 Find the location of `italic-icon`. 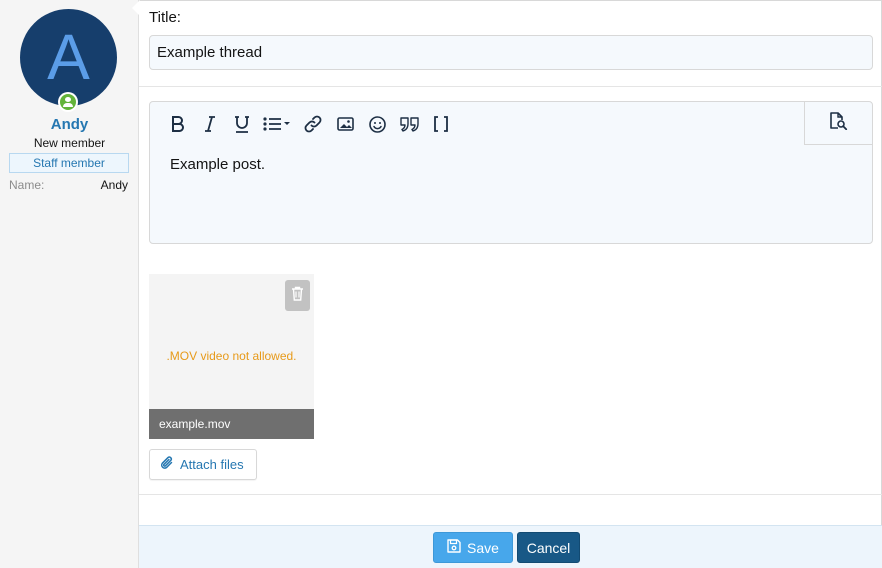

italic-icon is located at coordinates (210, 124).